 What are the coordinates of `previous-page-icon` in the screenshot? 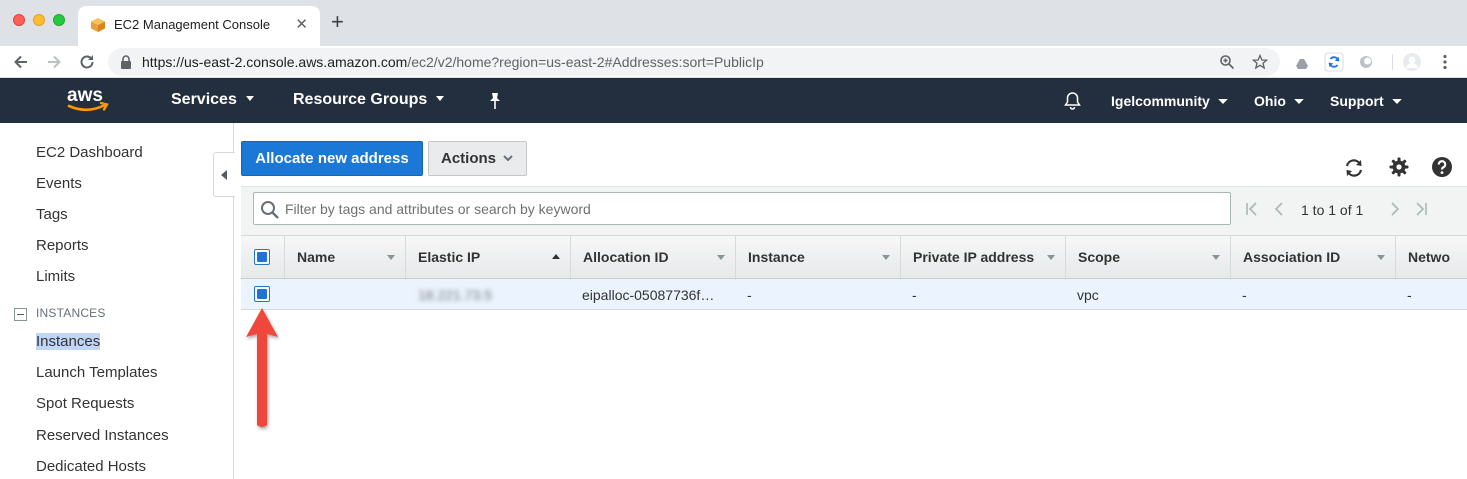 It's located at (1279, 209).